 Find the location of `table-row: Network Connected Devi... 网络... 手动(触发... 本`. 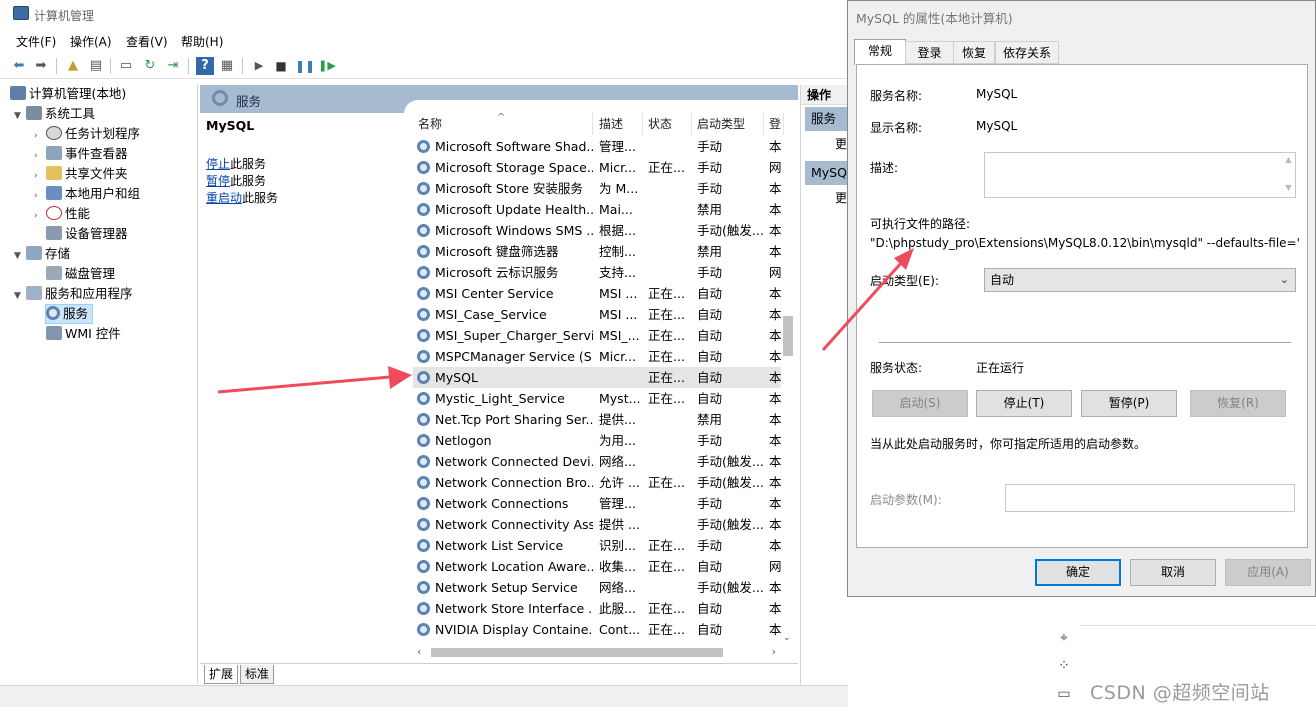

table-row: Network Connected Devi... 网络... 手动(触发... 本 is located at coordinates (597, 461).